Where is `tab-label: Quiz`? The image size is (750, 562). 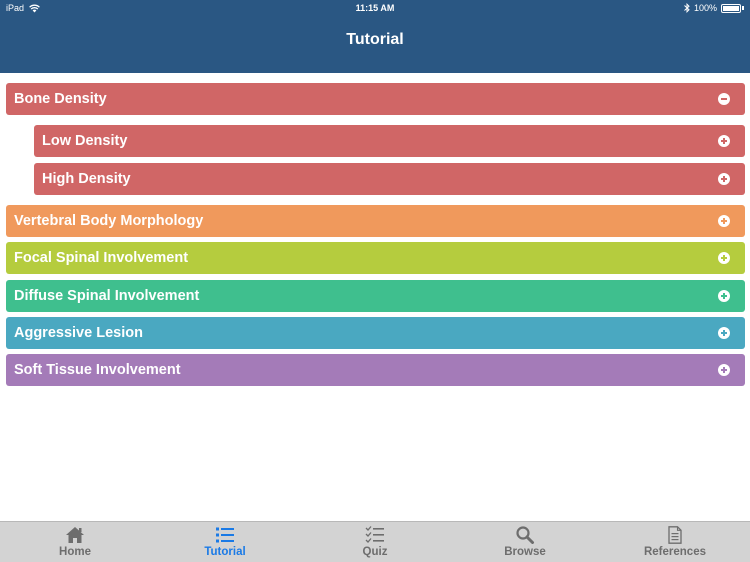 tab-label: Quiz is located at coordinates (375, 552).